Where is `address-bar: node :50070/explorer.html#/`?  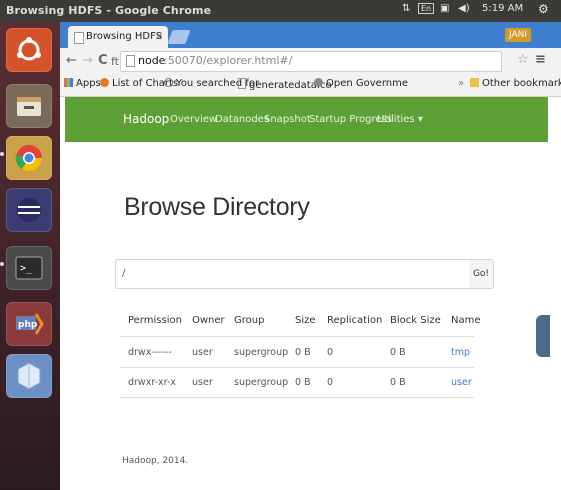 address-bar: node :50070/explorer.html#/ is located at coordinates (311, 61).